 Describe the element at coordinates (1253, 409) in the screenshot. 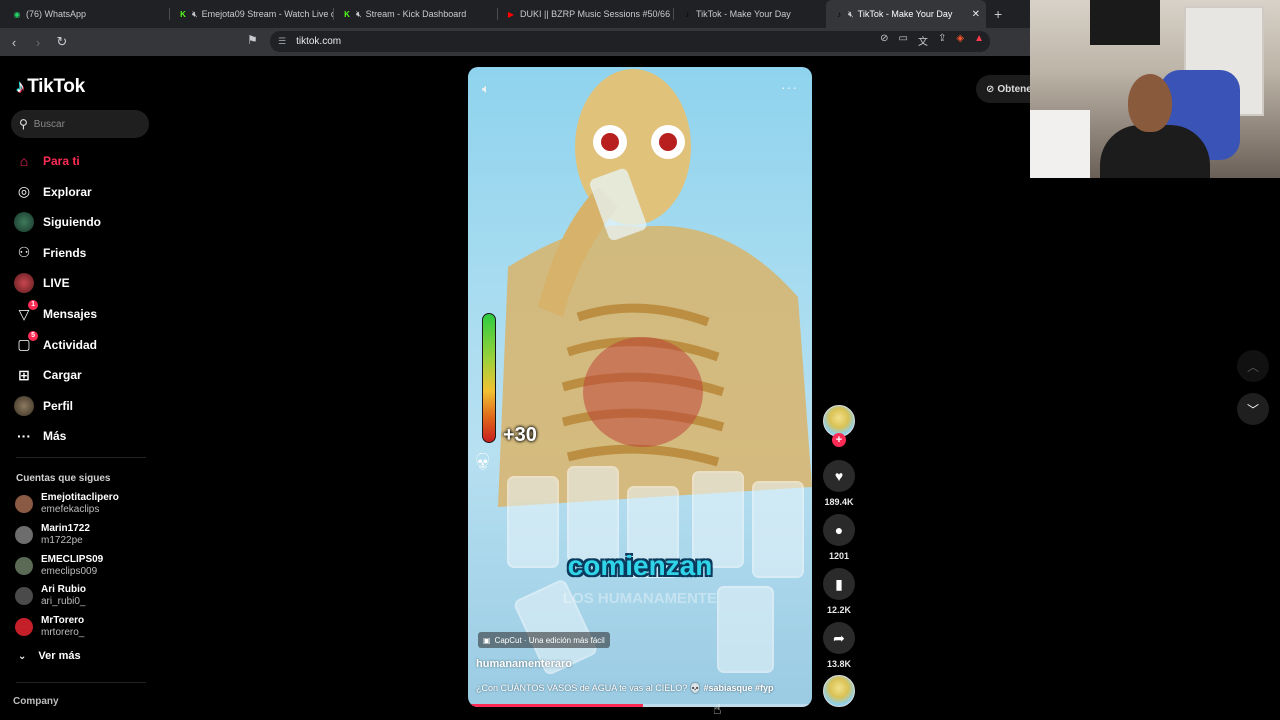

I see `next-video-button: ﹀` at that location.